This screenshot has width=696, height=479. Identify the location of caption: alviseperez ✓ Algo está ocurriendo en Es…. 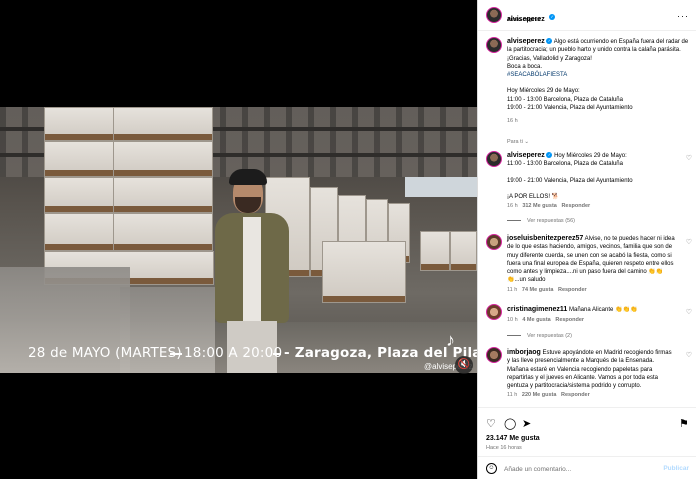
(598, 82).